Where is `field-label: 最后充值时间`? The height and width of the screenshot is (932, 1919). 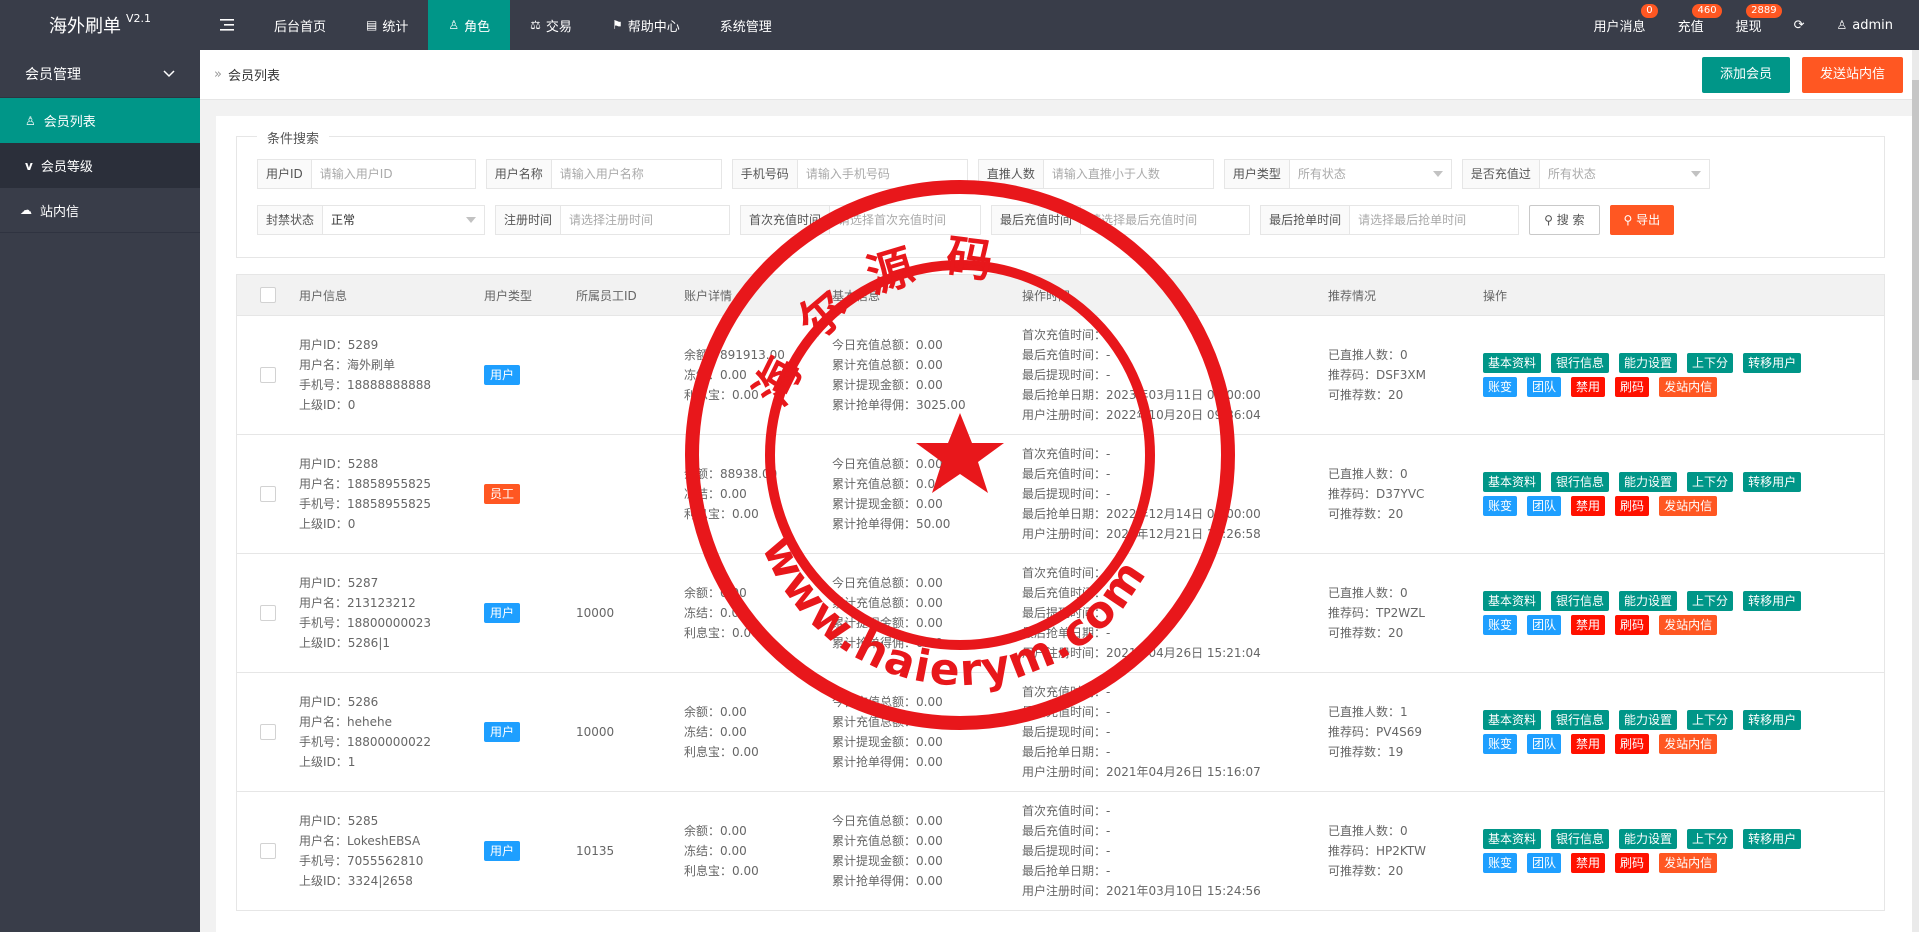
field-label: 最后充值时间 is located at coordinates (1037, 220).